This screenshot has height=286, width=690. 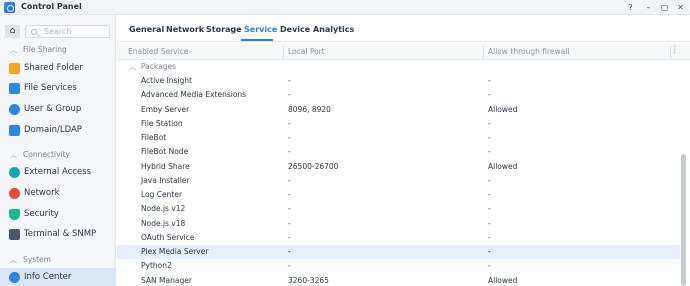 What do you see at coordinates (14, 130) in the screenshot?
I see `domain-icon` at bounding box center [14, 130].